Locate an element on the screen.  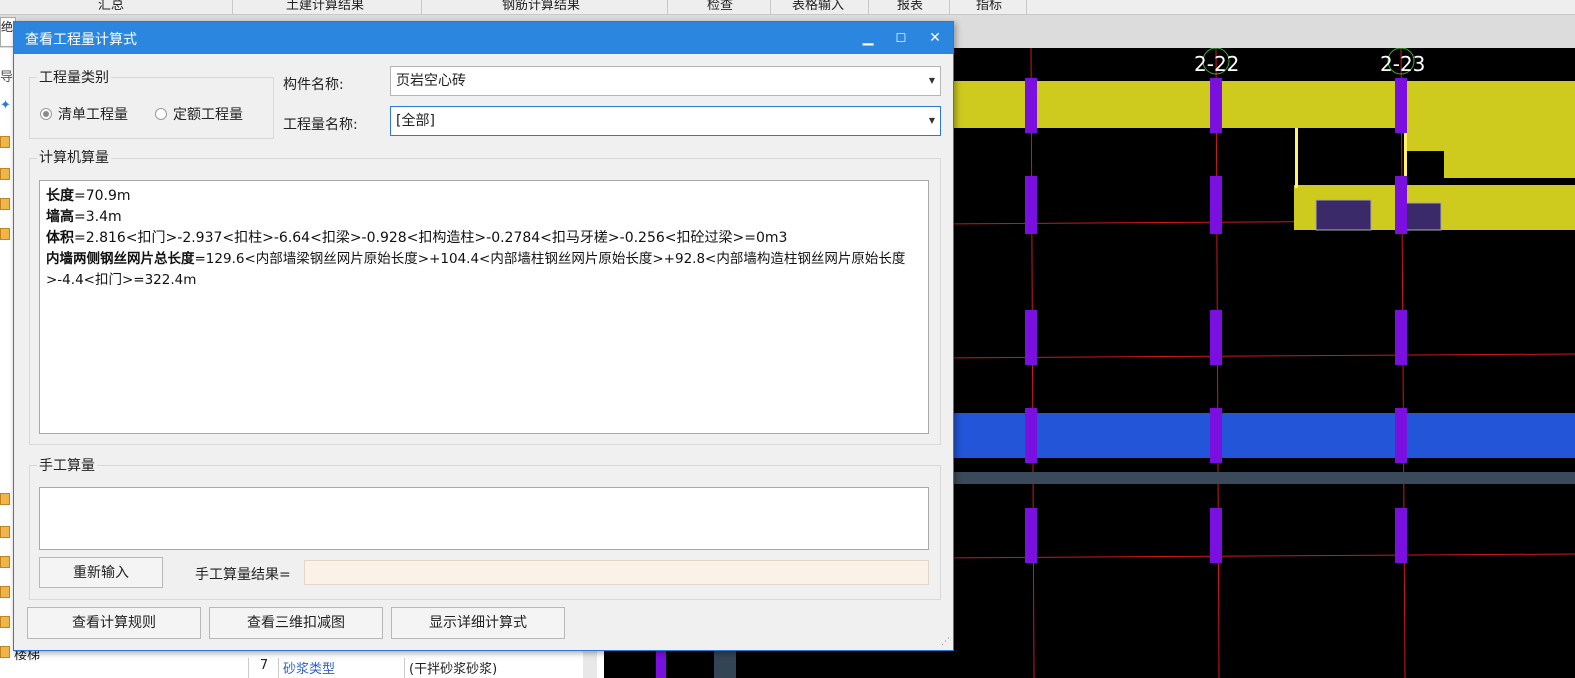
resize-grip-icon: ⋰ is located at coordinates (945, 642).